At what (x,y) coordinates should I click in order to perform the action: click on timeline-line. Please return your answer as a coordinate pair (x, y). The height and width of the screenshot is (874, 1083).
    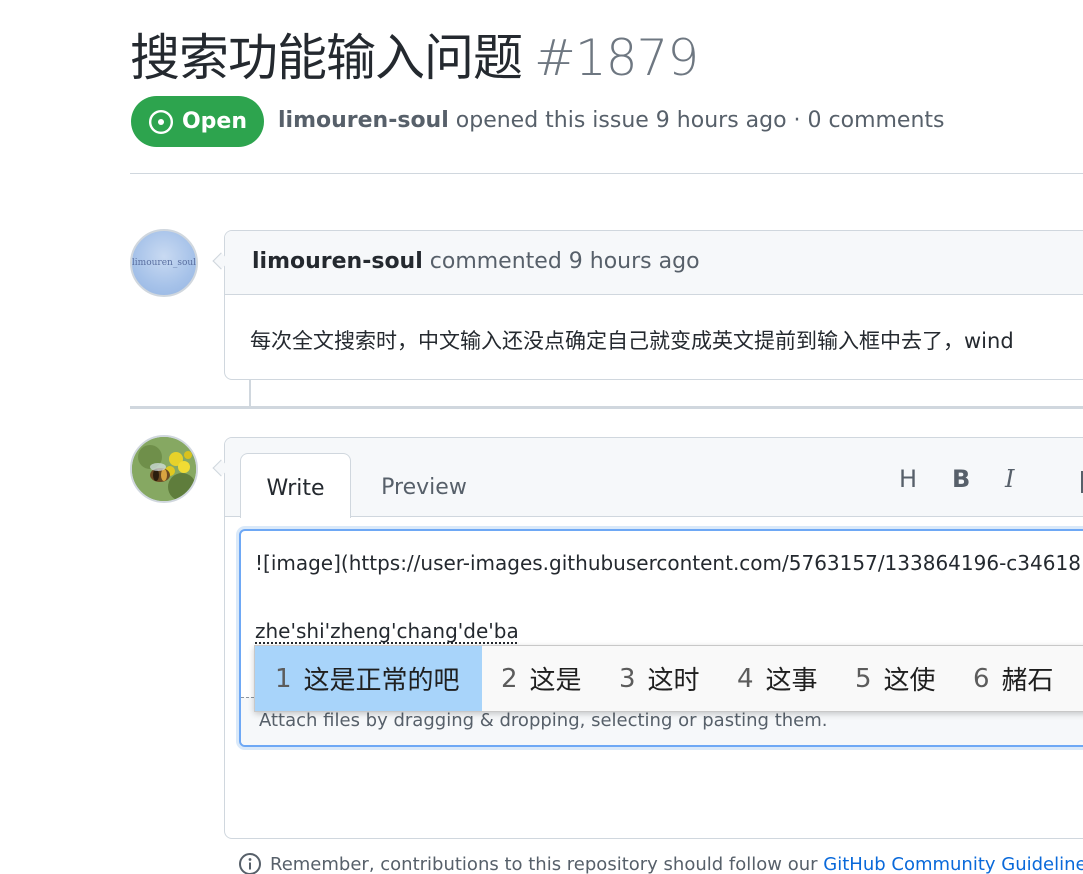
    Looking at the image, I should click on (250, 394).